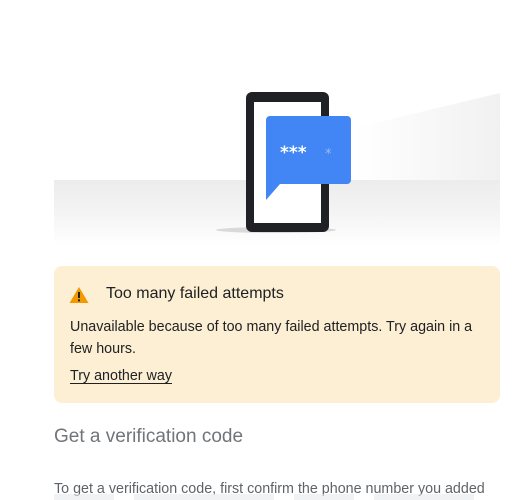 The width and height of the screenshot is (528, 500). What do you see at coordinates (274, 497) in the screenshot?
I see `cut-off-text-line` at bounding box center [274, 497].